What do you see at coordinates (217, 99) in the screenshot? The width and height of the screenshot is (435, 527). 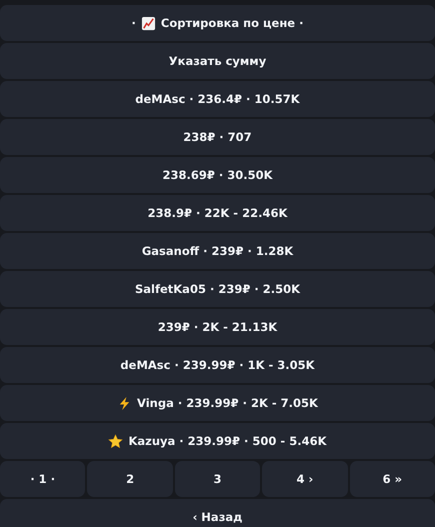 I see `keyboard-button: deMAsc · 236.4₽ · 10.57K` at bounding box center [217, 99].